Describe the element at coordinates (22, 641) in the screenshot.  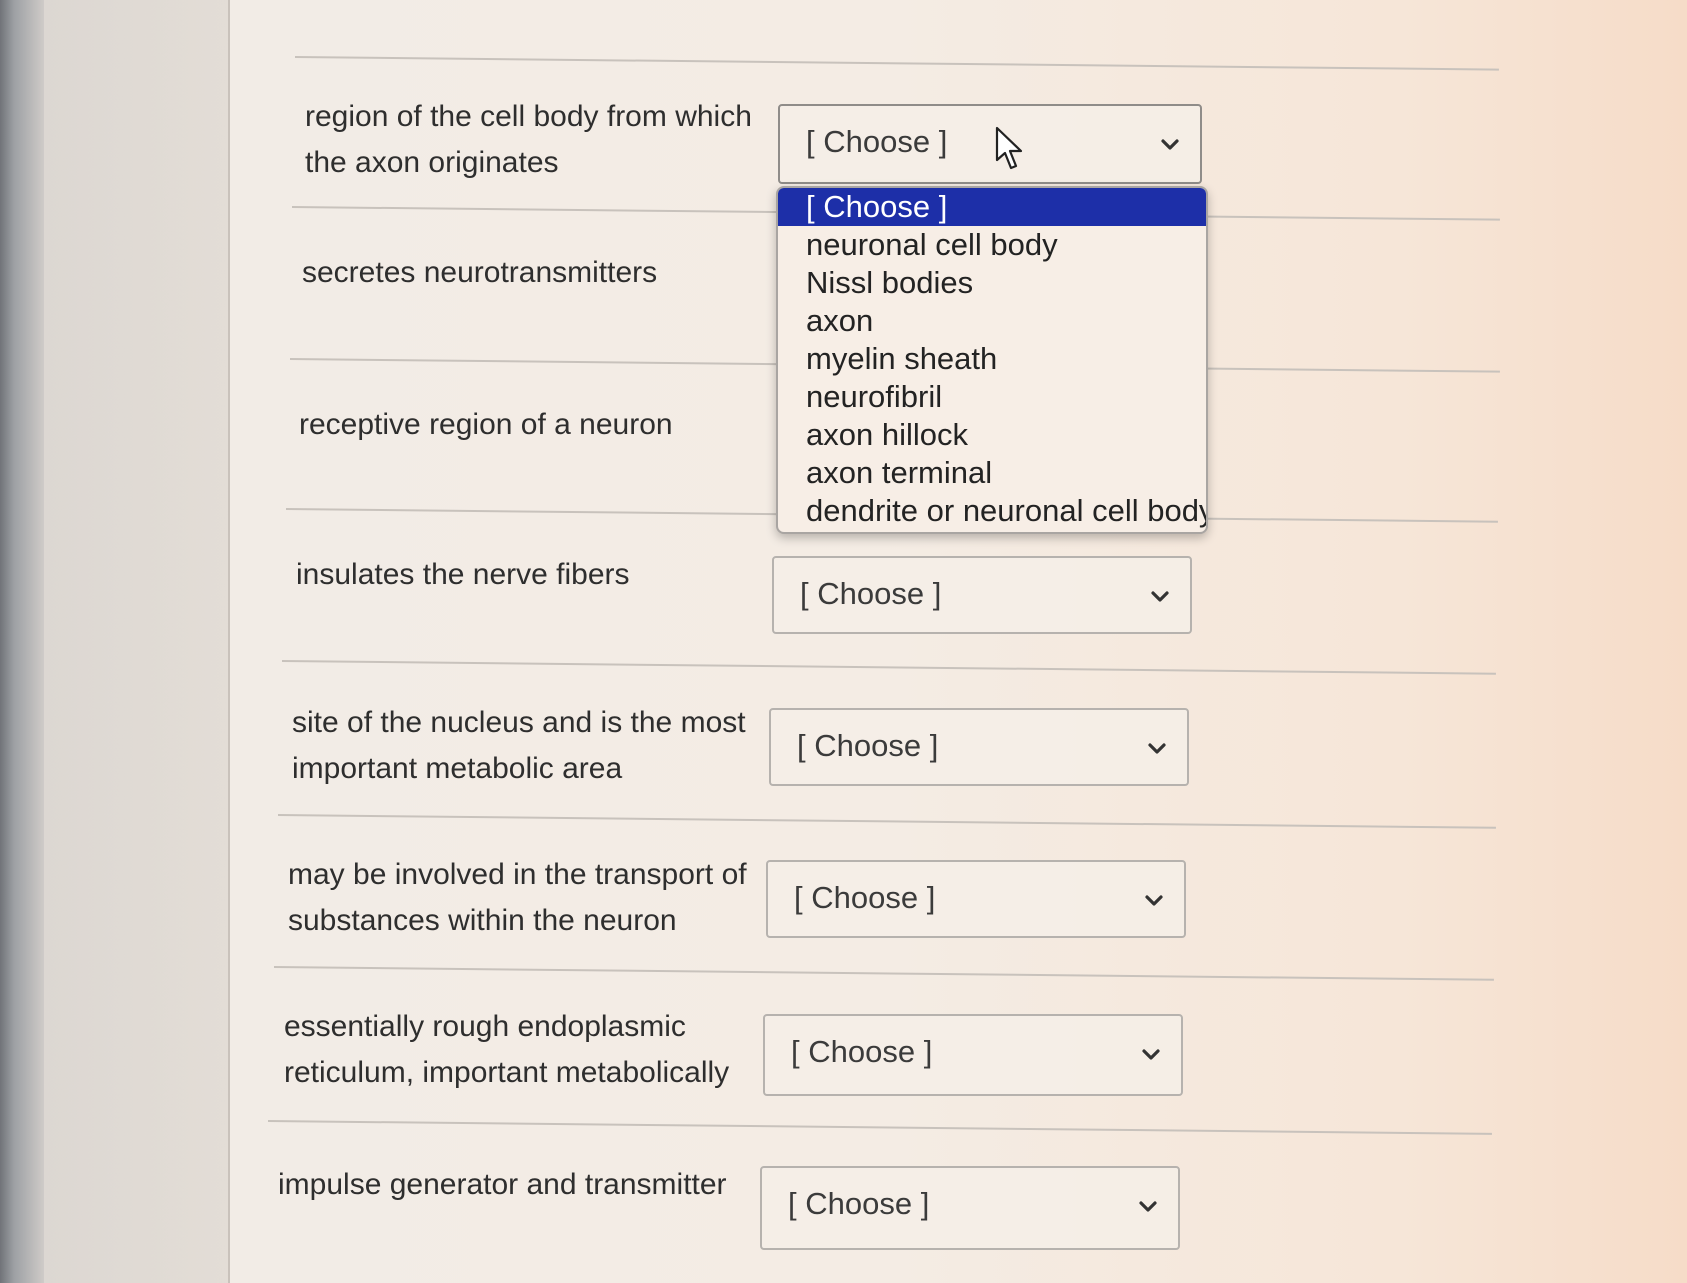
I see `screen-bezel` at that location.